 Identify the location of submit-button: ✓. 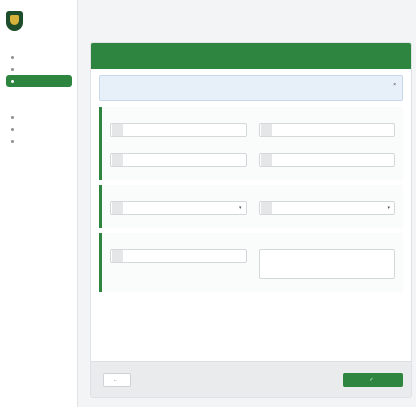
(373, 380).